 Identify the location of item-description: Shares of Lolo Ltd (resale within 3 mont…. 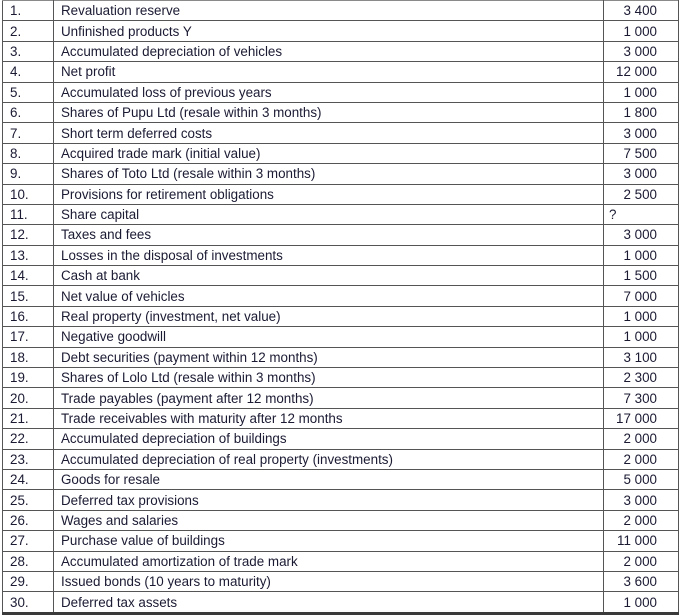
(328, 378).